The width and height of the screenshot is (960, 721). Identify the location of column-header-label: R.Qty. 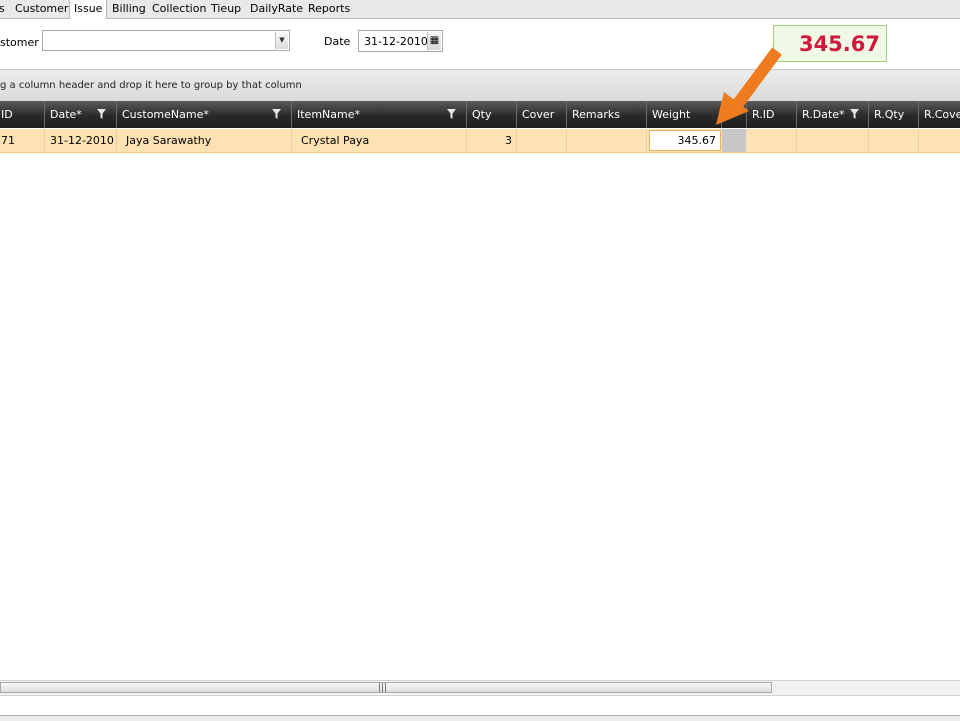
(889, 114).